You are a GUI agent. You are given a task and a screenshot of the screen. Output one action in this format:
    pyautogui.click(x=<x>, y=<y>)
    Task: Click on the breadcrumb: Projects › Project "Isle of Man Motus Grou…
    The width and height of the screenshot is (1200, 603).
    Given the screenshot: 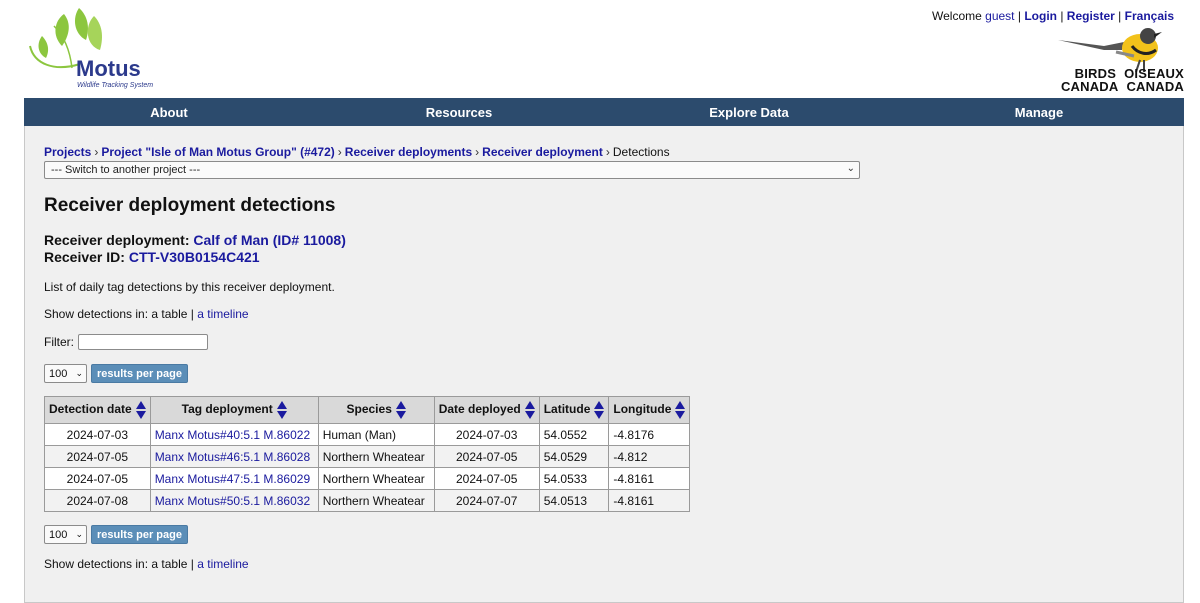 What is the action you would take?
    pyautogui.click(x=357, y=152)
    